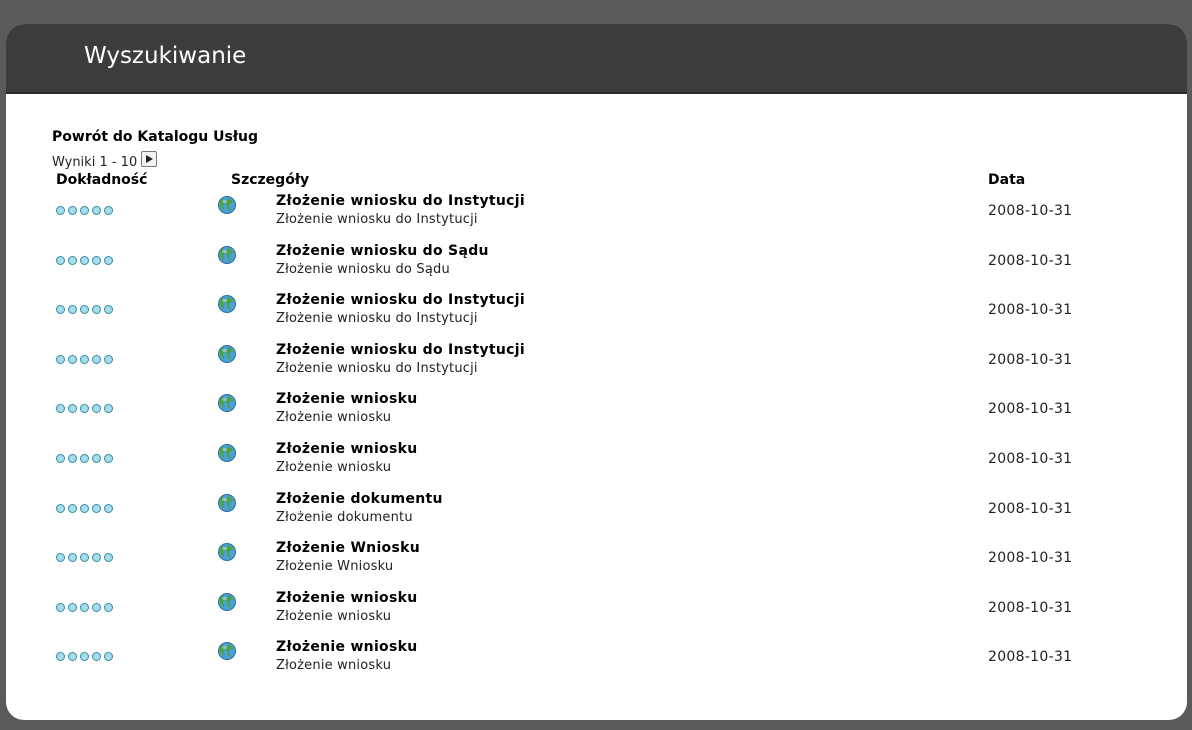 The width and height of the screenshot is (1192, 730). What do you see at coordinates (359, 499) in the screenshot?
I see `result-title-link: Złożenie dokumentu` at bounding box center [359, 499].